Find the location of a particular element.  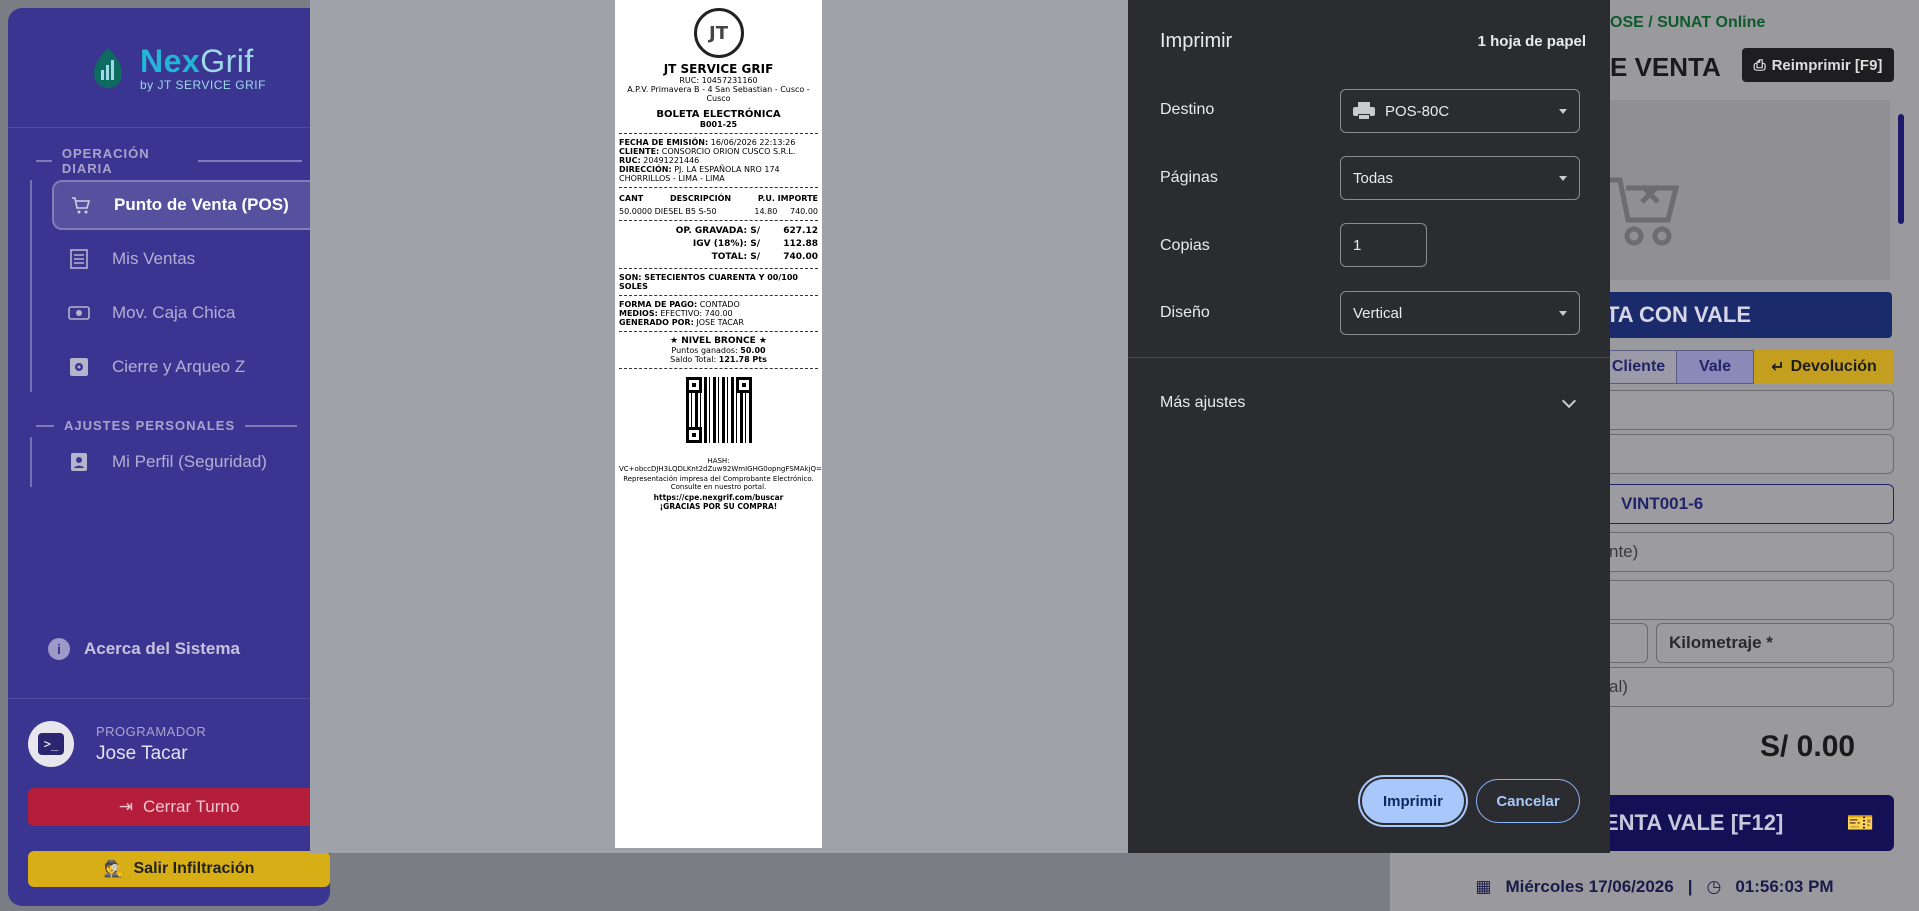

cart-scrollbar is located at coordinates (1901, 187).